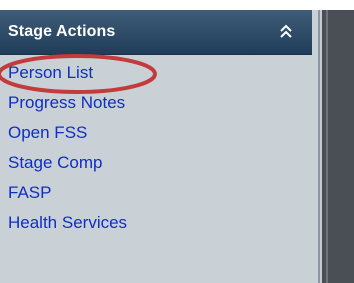 This screenshot has height=283, width=354. I want to click on stage-action-progress-notes: Progress Notes, so click(156, 103).